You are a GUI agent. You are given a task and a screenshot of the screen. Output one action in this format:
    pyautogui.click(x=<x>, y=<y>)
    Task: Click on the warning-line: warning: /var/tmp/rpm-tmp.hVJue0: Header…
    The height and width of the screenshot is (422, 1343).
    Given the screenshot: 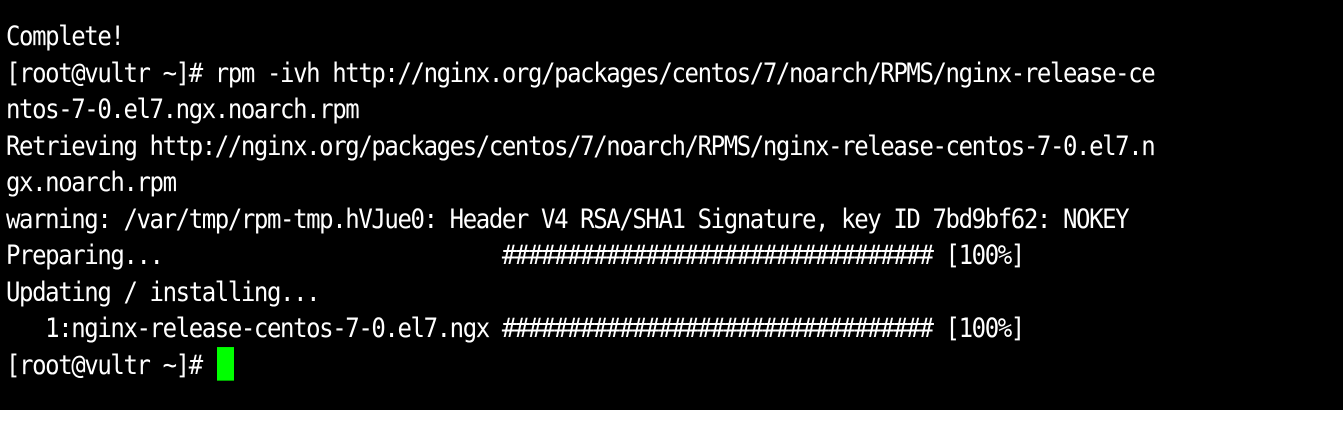 What is the action you would take?
    pyautogui.click(x=568, y=218)
    